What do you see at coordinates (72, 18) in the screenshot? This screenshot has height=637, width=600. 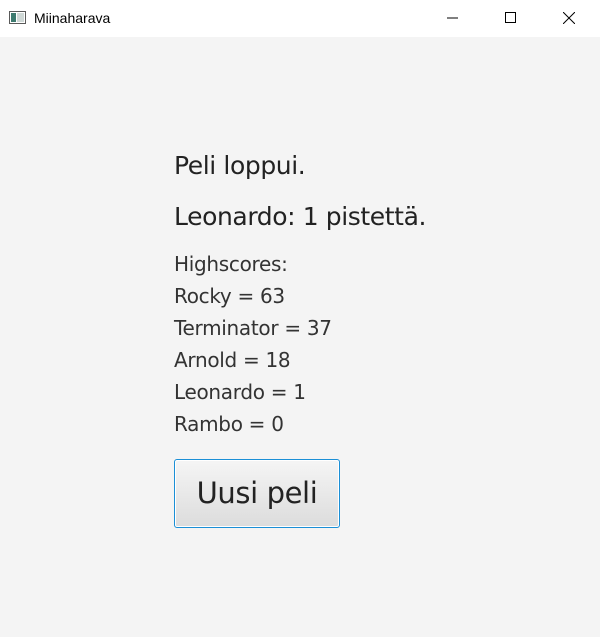 I see `window-title: Miinaharava` at bounding box center [72, 18].